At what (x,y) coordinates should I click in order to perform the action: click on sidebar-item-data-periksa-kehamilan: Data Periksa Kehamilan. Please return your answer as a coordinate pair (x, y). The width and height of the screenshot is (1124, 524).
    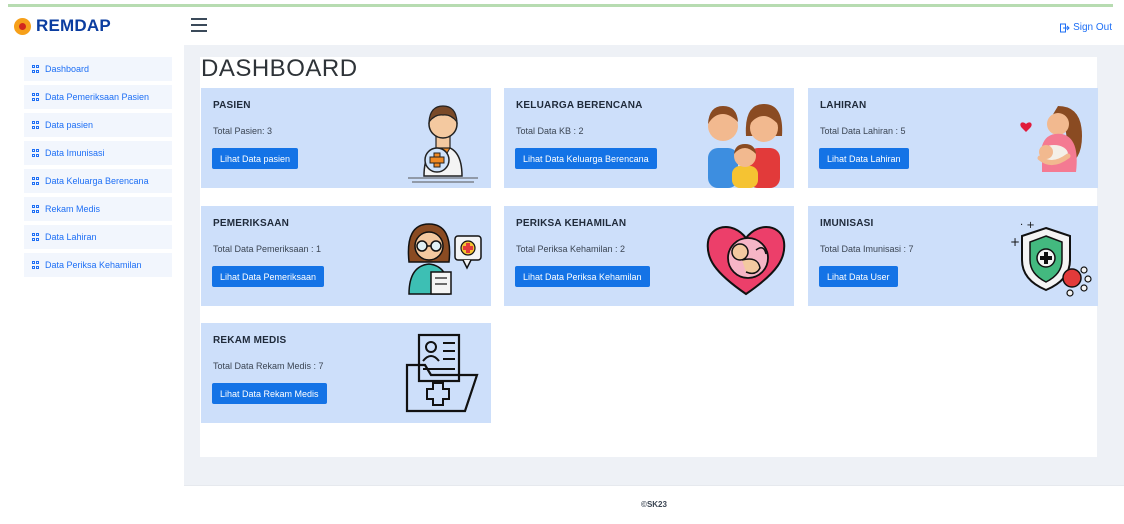
    Looking at the image, I should click on (98, 265).